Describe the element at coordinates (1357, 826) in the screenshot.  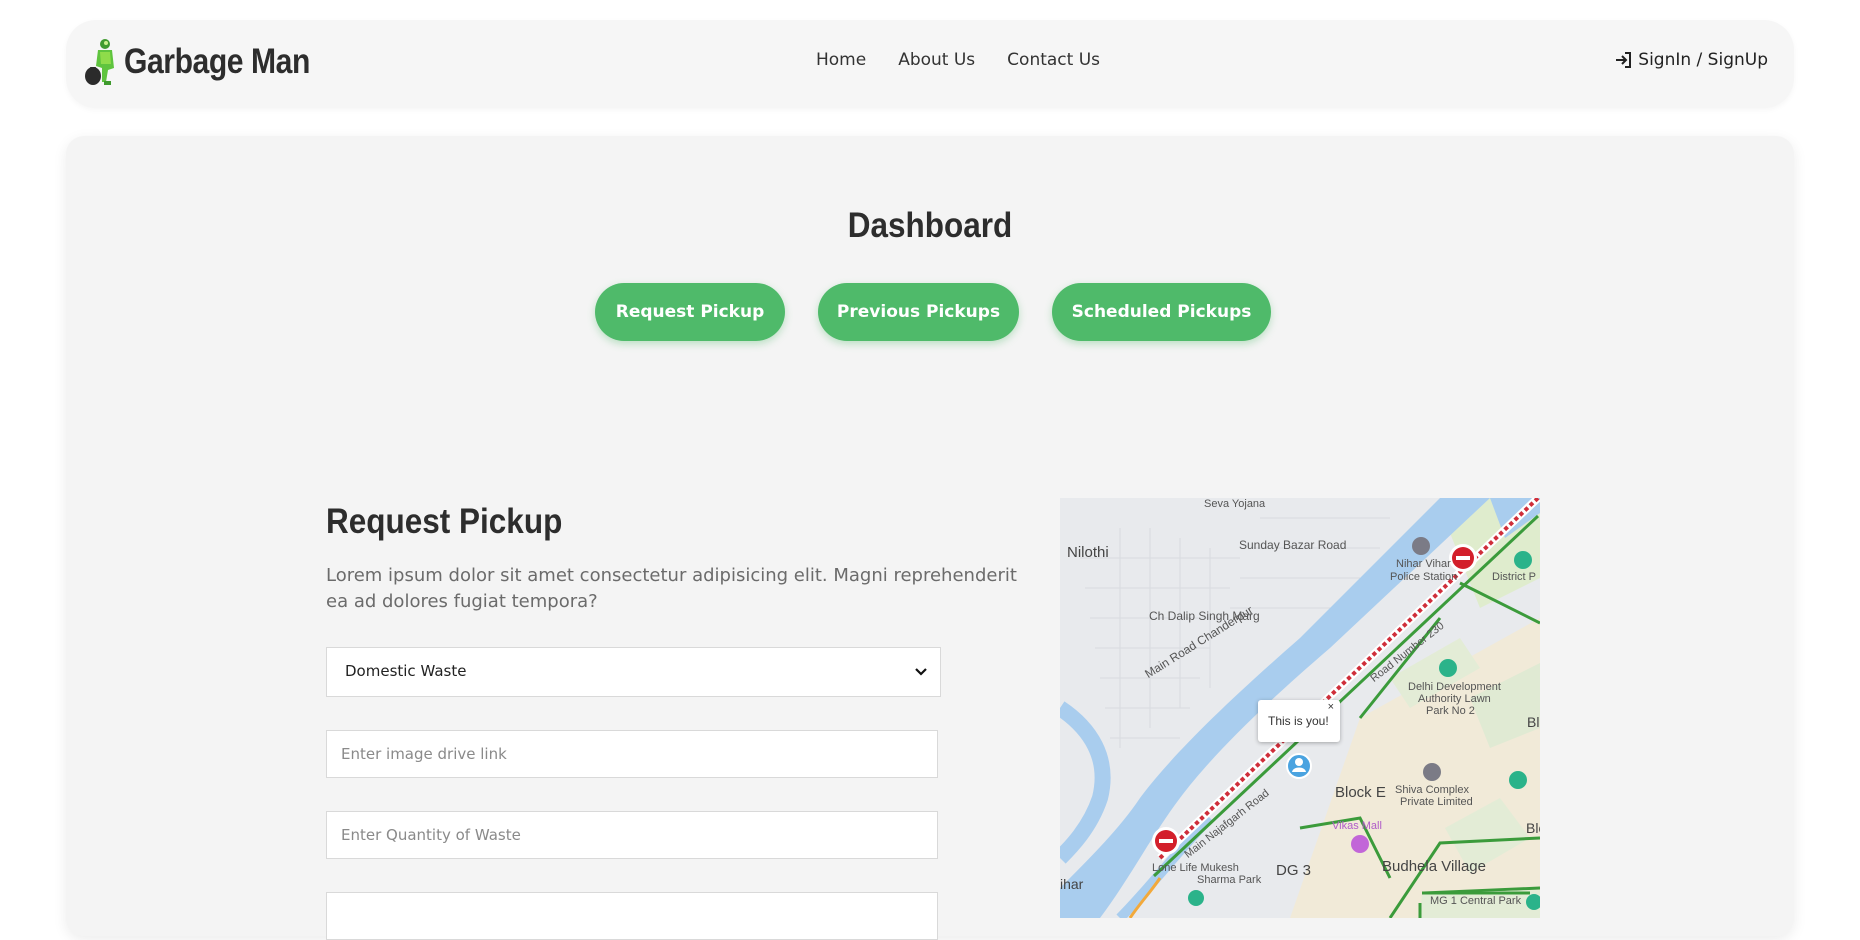
I see `map-place-label: Vikas Mall` at that location.